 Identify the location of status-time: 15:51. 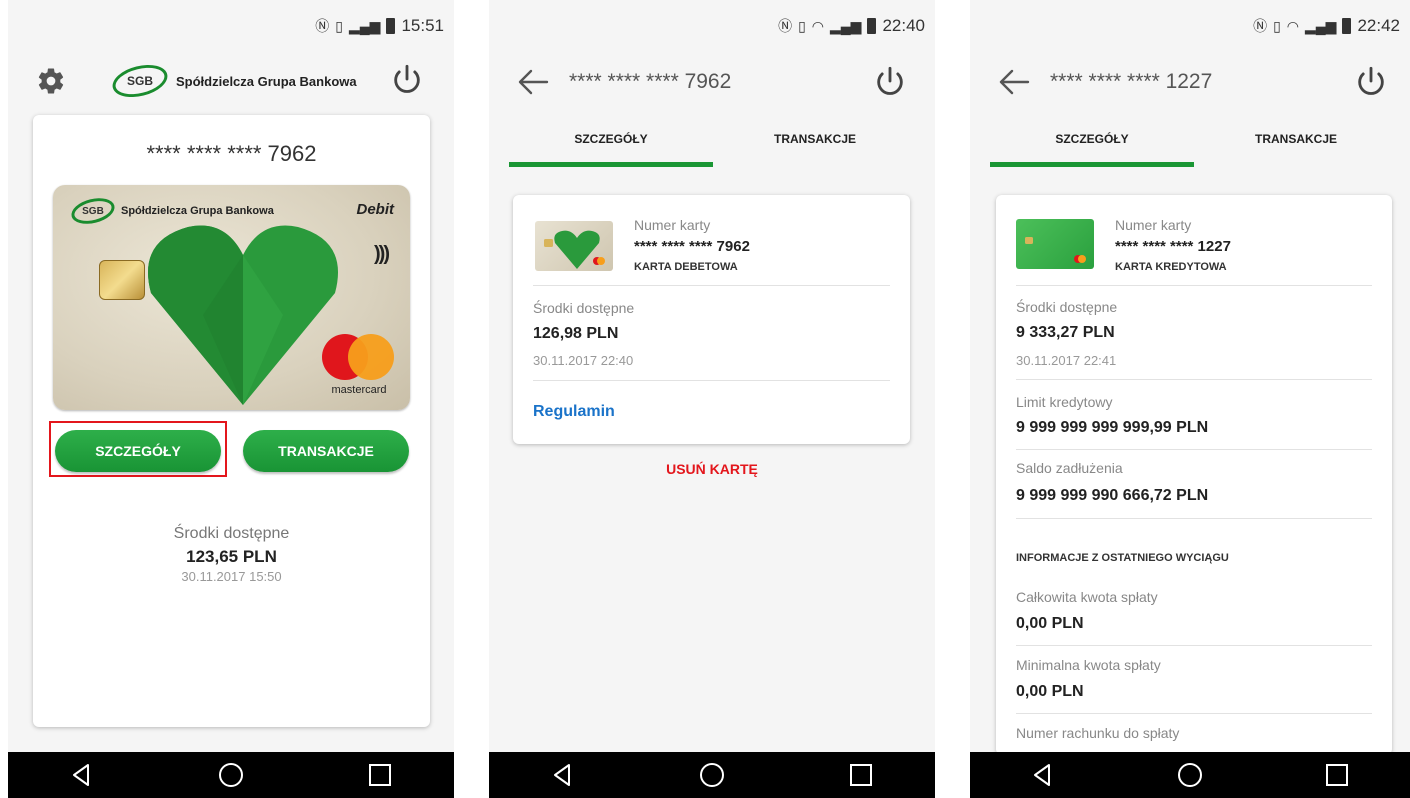
(422, 25).